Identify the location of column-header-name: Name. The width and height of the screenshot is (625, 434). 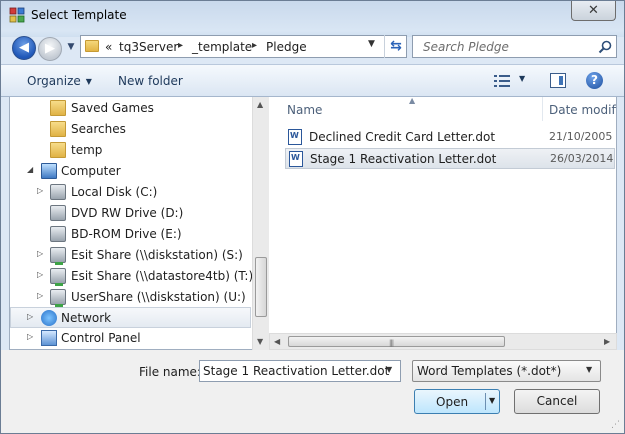
(304, 110).